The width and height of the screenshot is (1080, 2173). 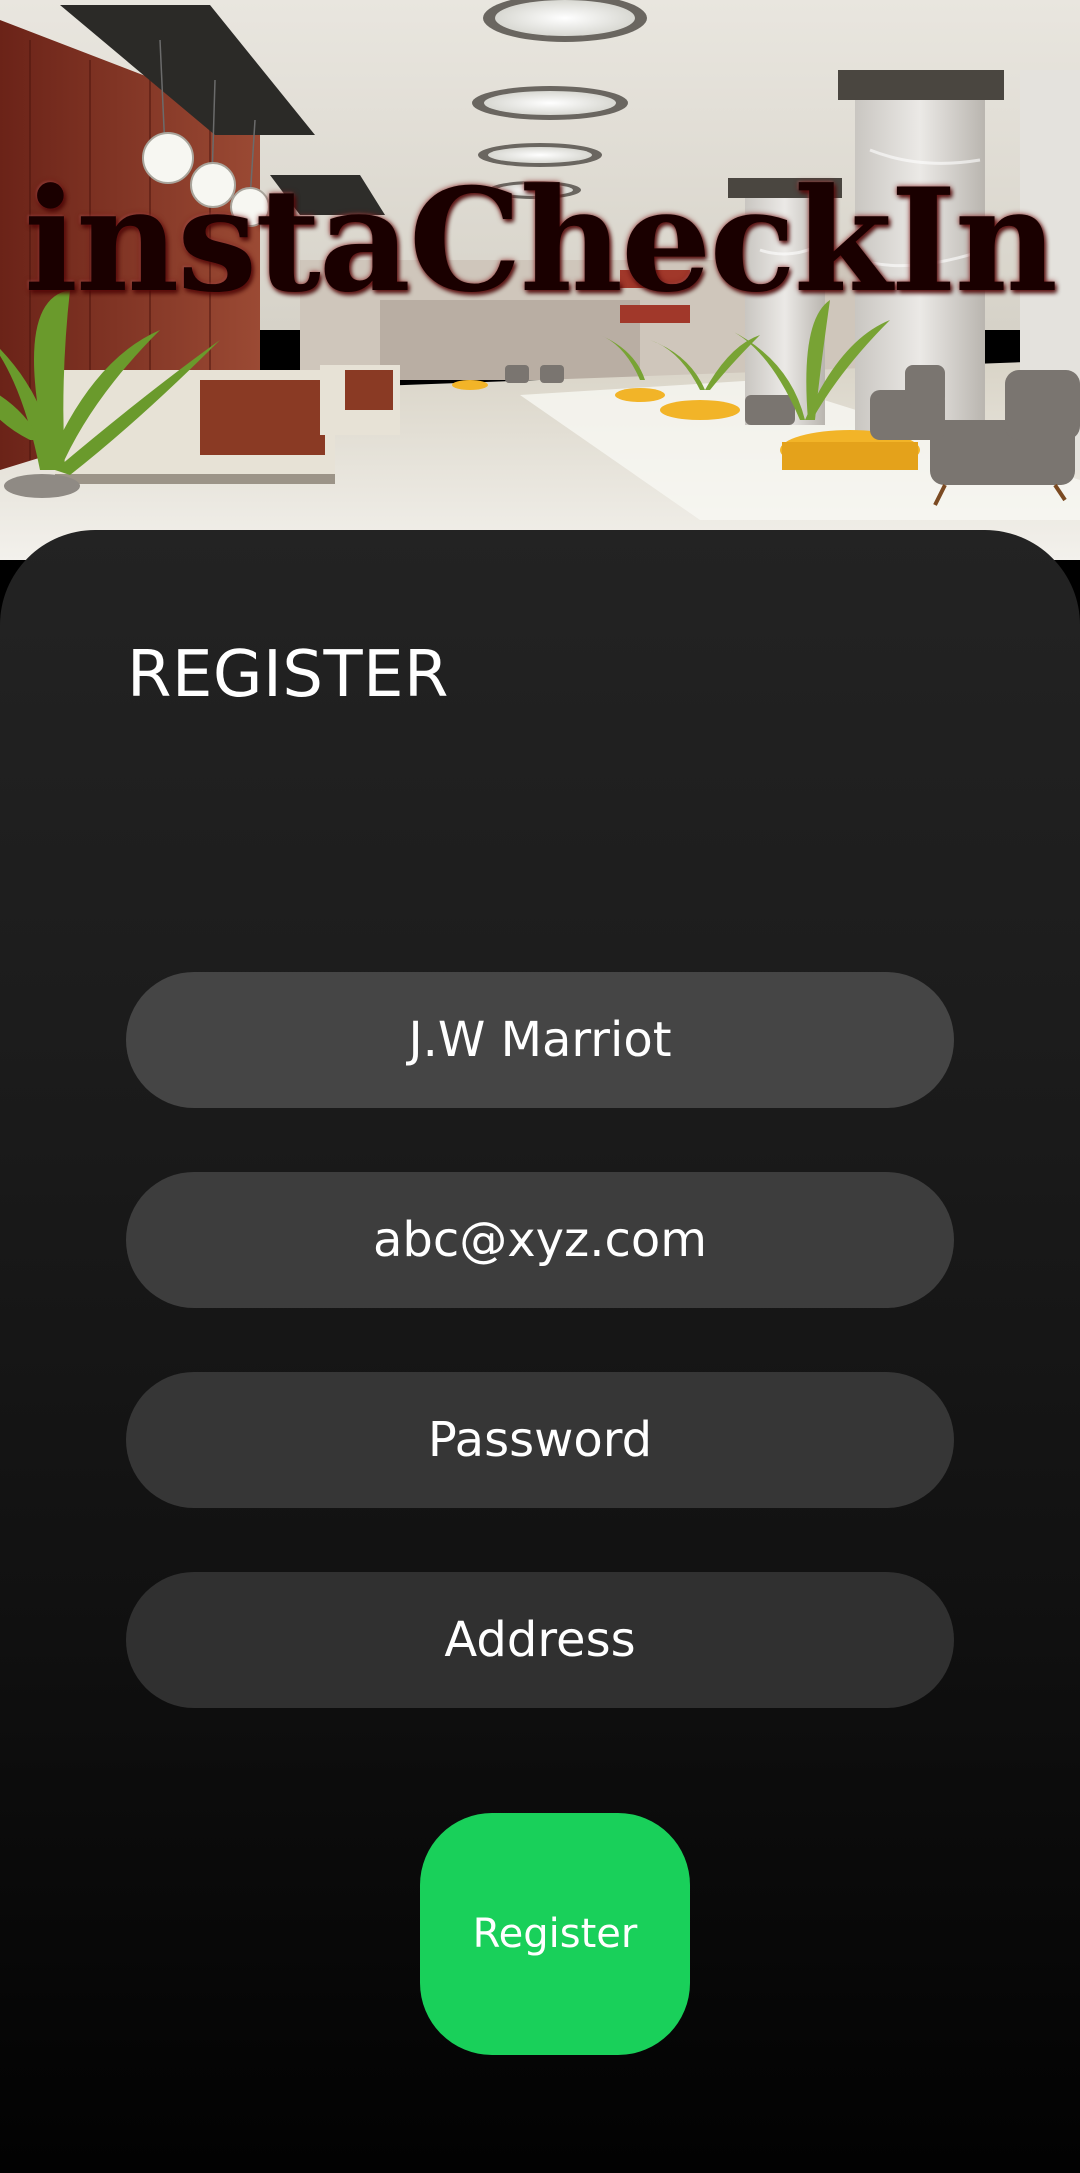 I want to click on email-field, so click(x=540, y=1240).